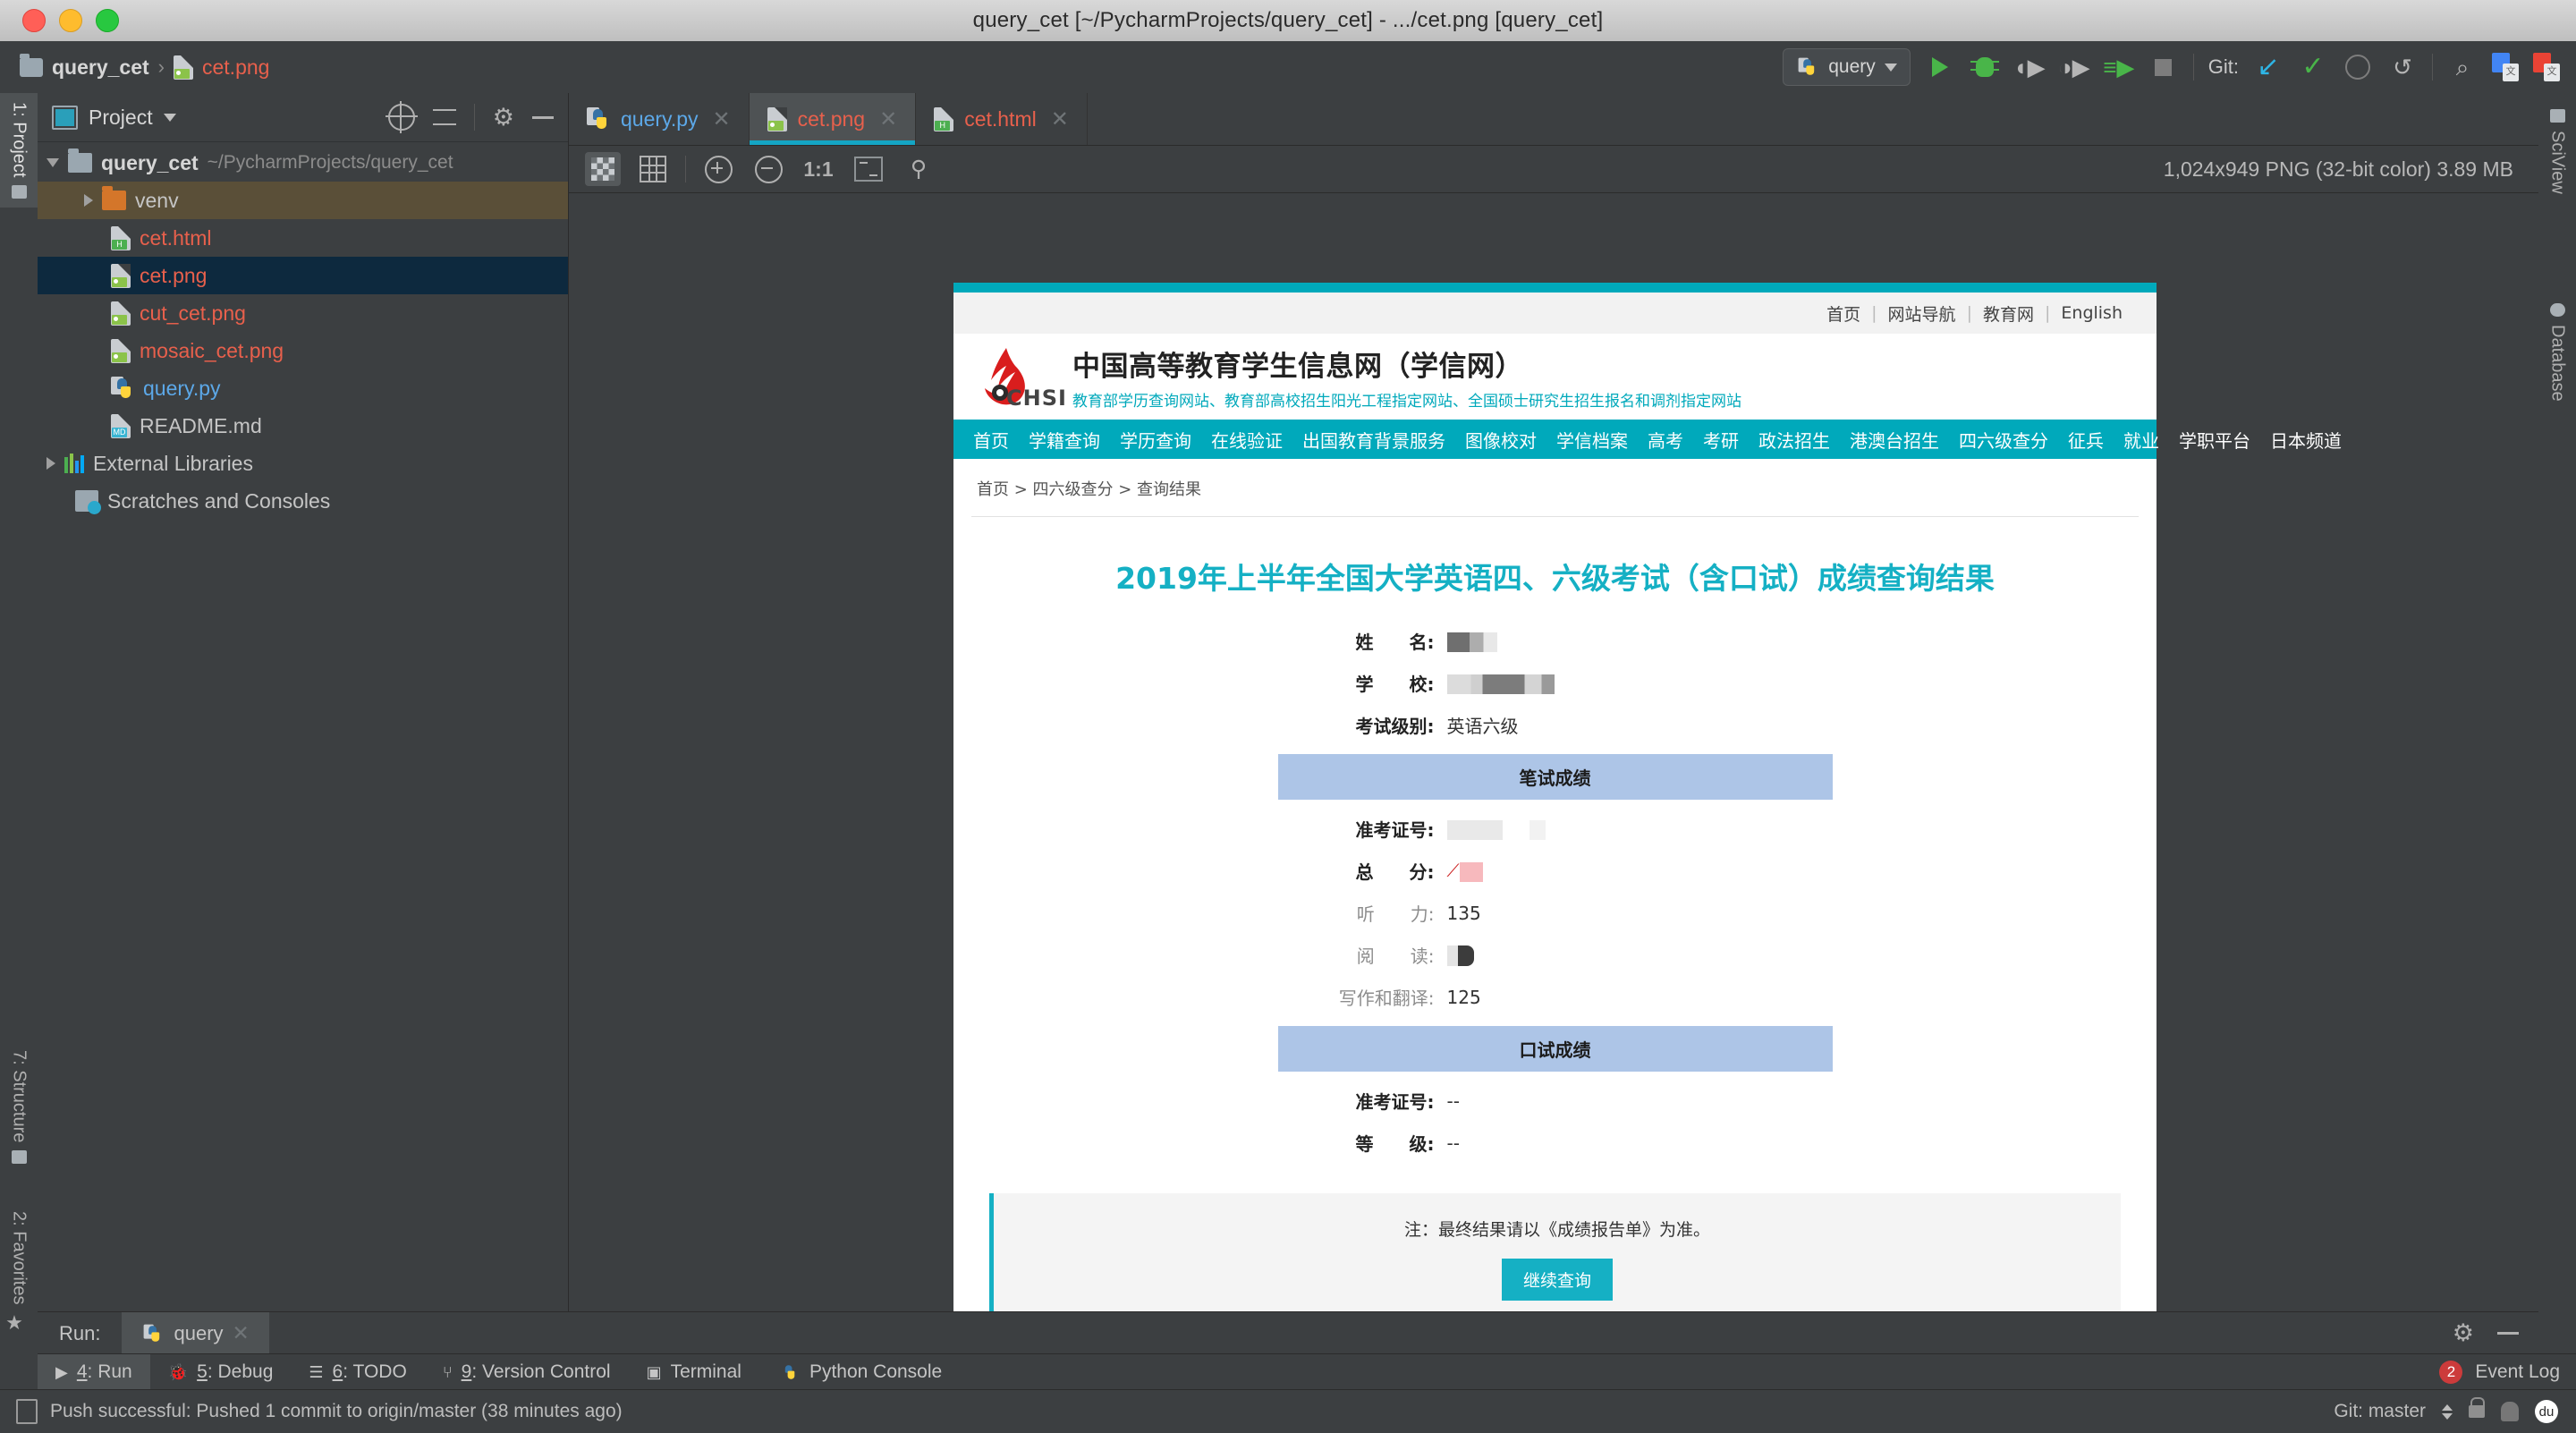 The height and width of the screenshot is (1433, 2576). Describe the element at coordinates (2223, 66) in the screenshot. I see `git-label: Git:` at that location.